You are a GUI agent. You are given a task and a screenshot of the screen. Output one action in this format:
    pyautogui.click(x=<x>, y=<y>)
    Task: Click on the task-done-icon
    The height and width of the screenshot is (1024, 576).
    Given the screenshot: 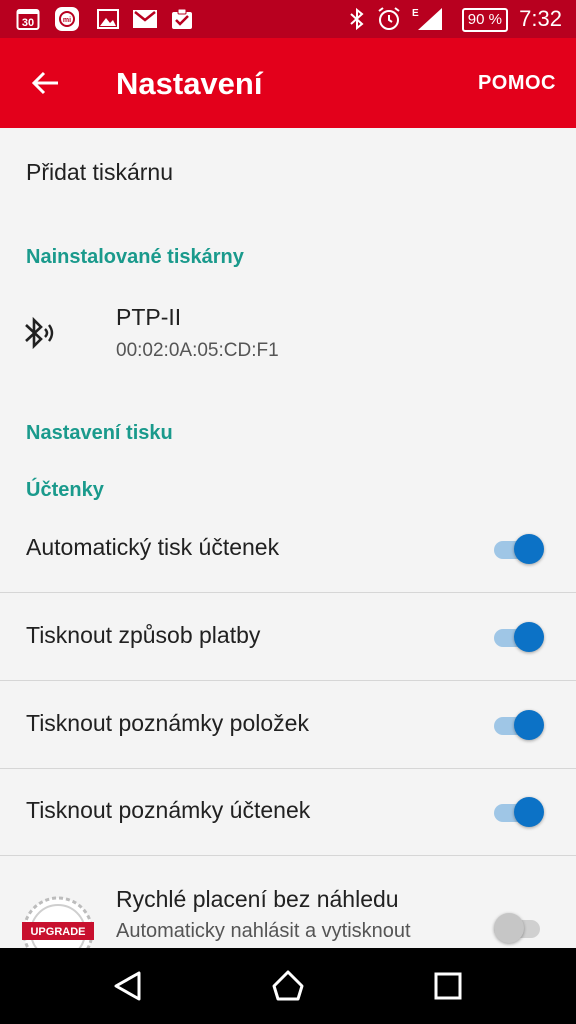 What is the action you would take?
    pyautogui.click(x=182, y=19)
    